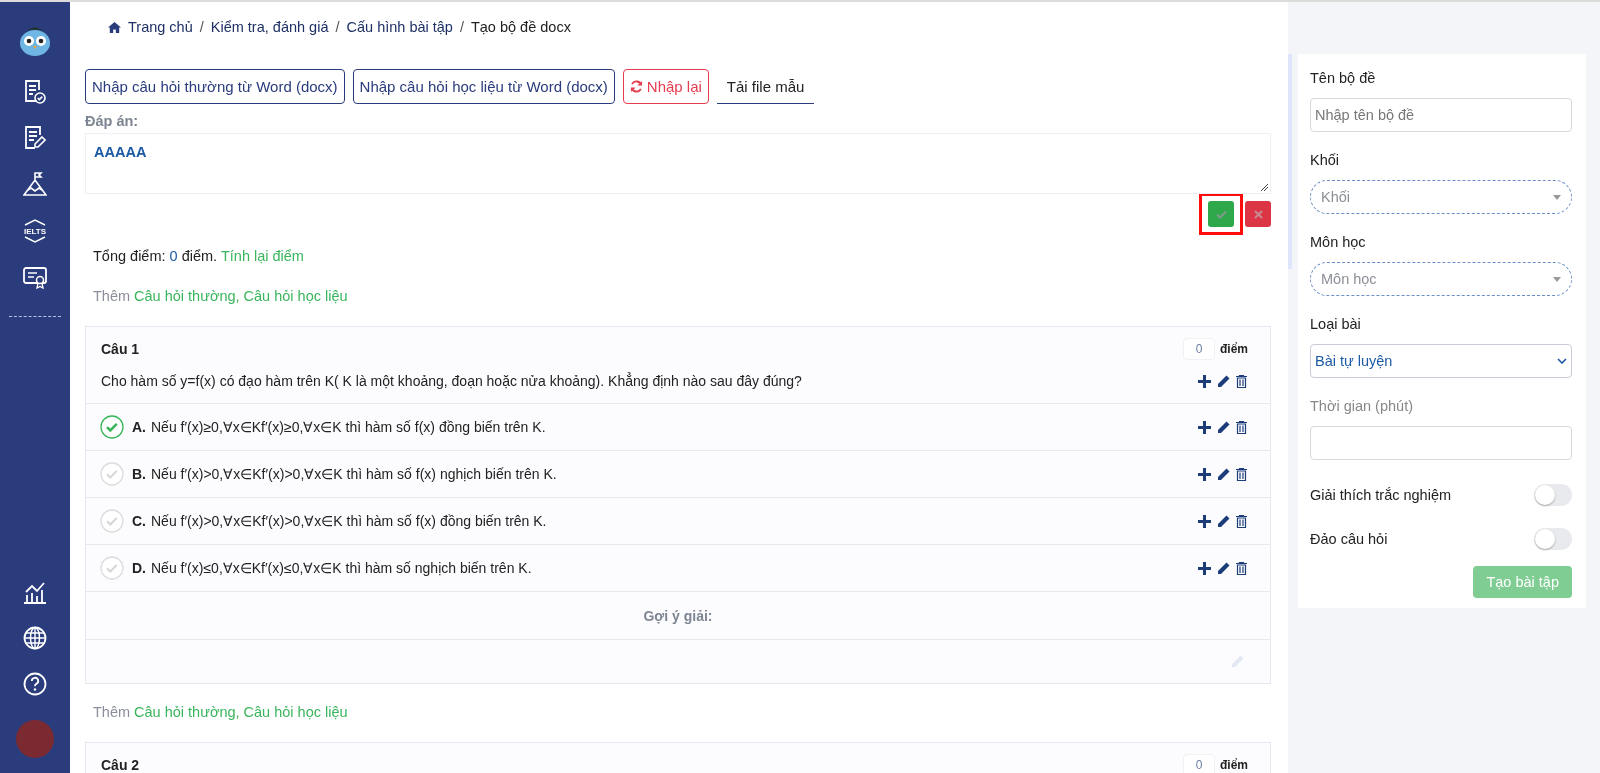 The image size is (1600, 773). I want to click on answer-label: Đáp án:, so click(112, 121).